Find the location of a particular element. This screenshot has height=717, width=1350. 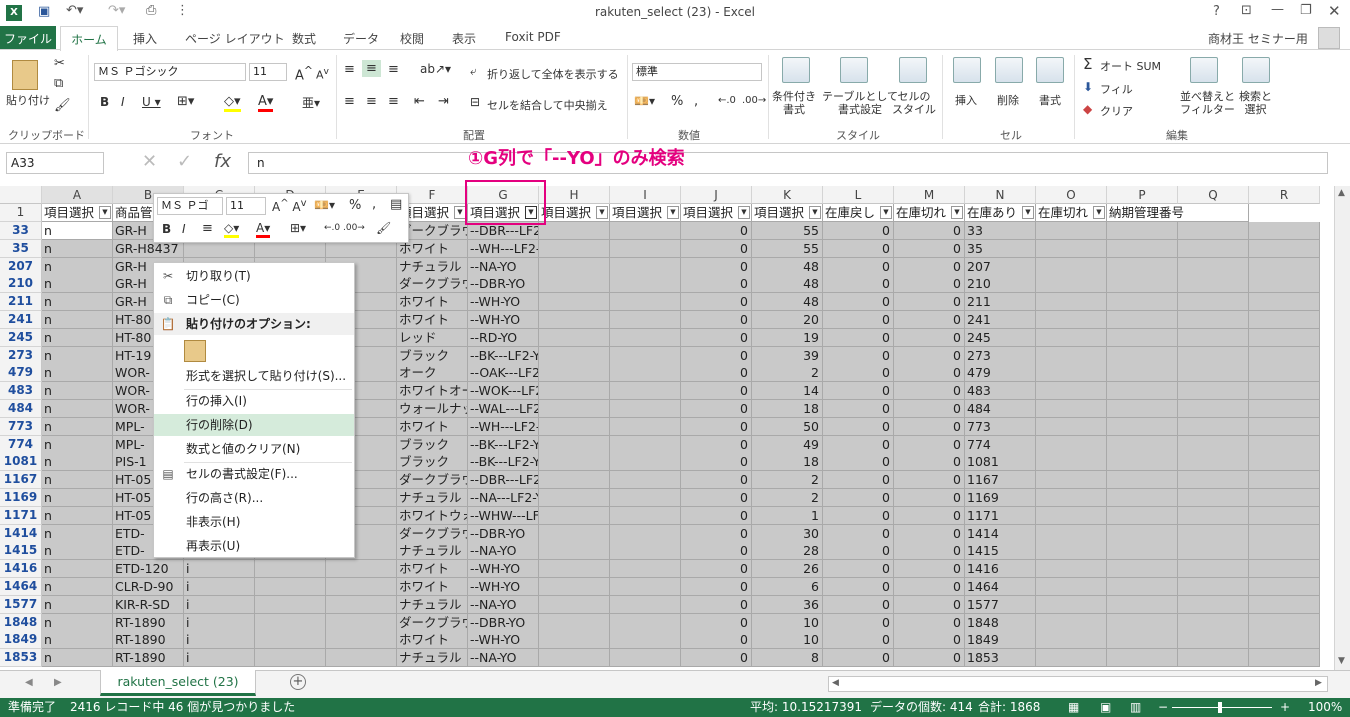

row-header: 1414 is located at coordinates (21, 533).